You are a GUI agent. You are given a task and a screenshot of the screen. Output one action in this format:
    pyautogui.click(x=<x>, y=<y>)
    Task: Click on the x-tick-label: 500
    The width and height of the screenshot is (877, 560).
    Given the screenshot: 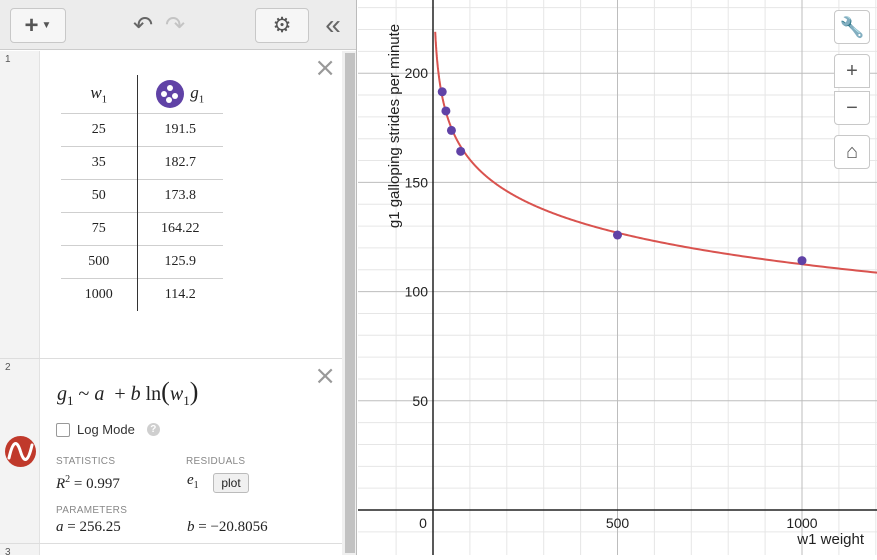 What is the action you would take?
    pyautogui.click(x=618, y=523)
    